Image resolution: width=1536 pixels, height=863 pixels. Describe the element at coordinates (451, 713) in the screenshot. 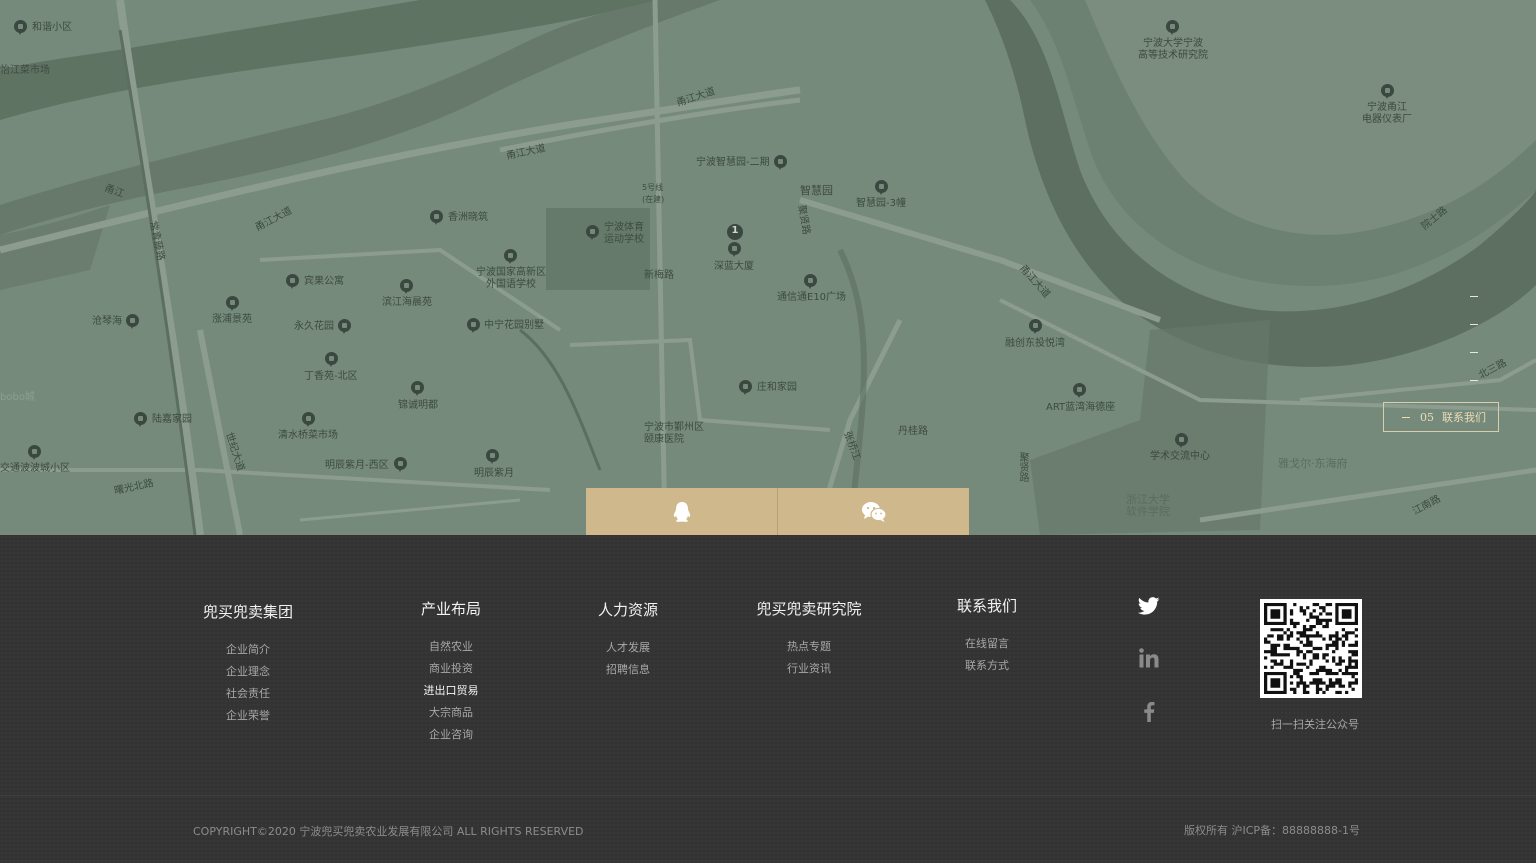

I see `footer-link: 大宗商品` at that location.